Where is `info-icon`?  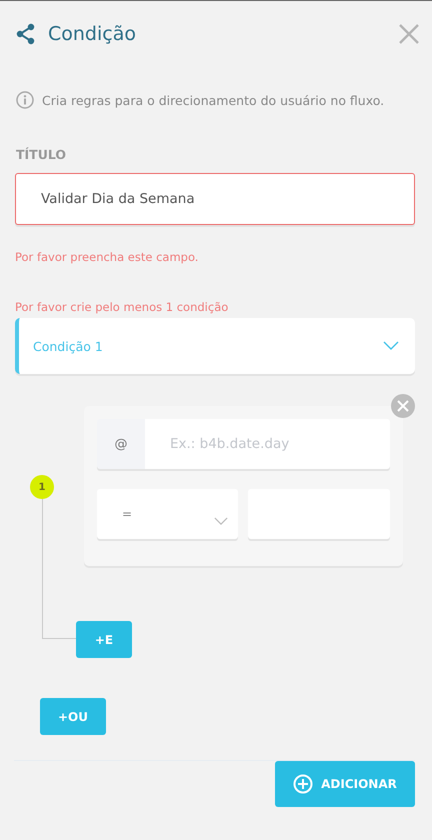
info-icon is located at coordinates (25, 100).